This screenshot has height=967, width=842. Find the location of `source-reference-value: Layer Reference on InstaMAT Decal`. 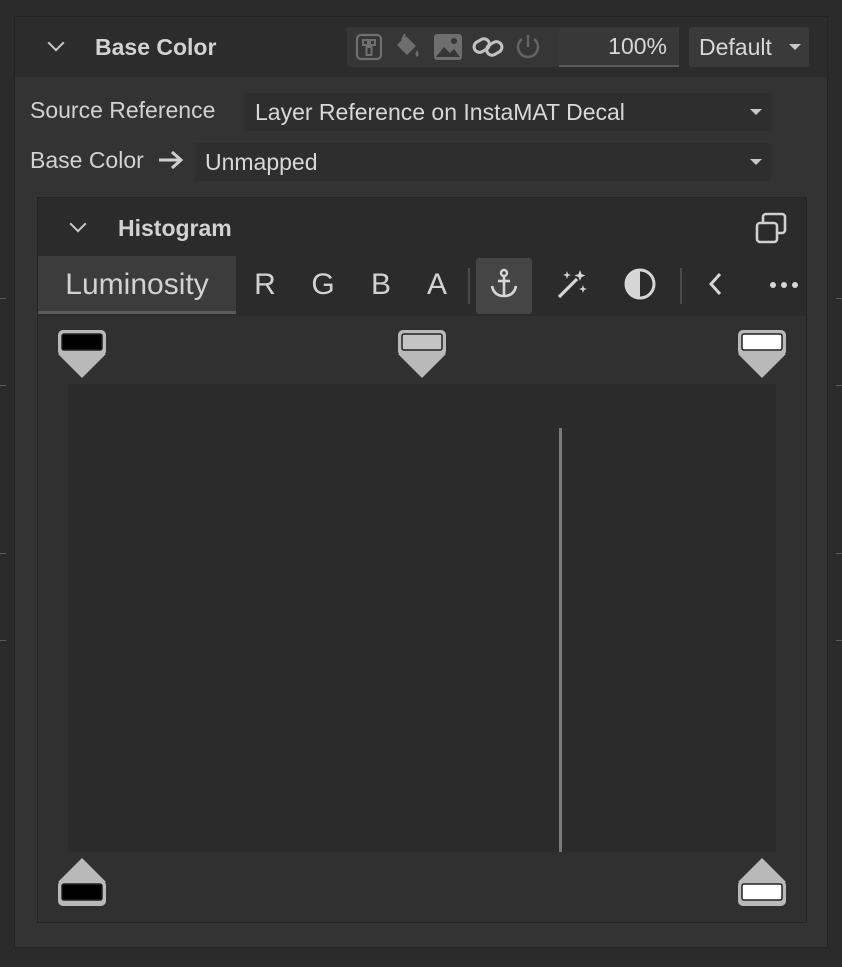

source-reference-value: Layer Reference on InstaMAT Decal is located at coordinates (440, 112).